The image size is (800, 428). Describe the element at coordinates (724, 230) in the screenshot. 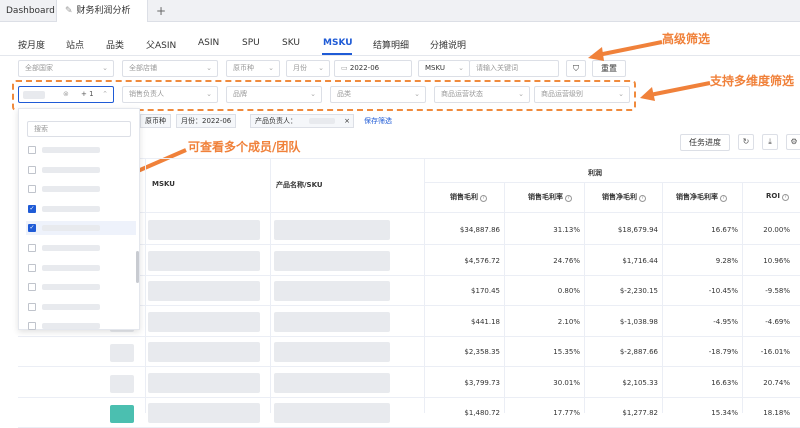

I see `cell-value: 16.67%` at that location.